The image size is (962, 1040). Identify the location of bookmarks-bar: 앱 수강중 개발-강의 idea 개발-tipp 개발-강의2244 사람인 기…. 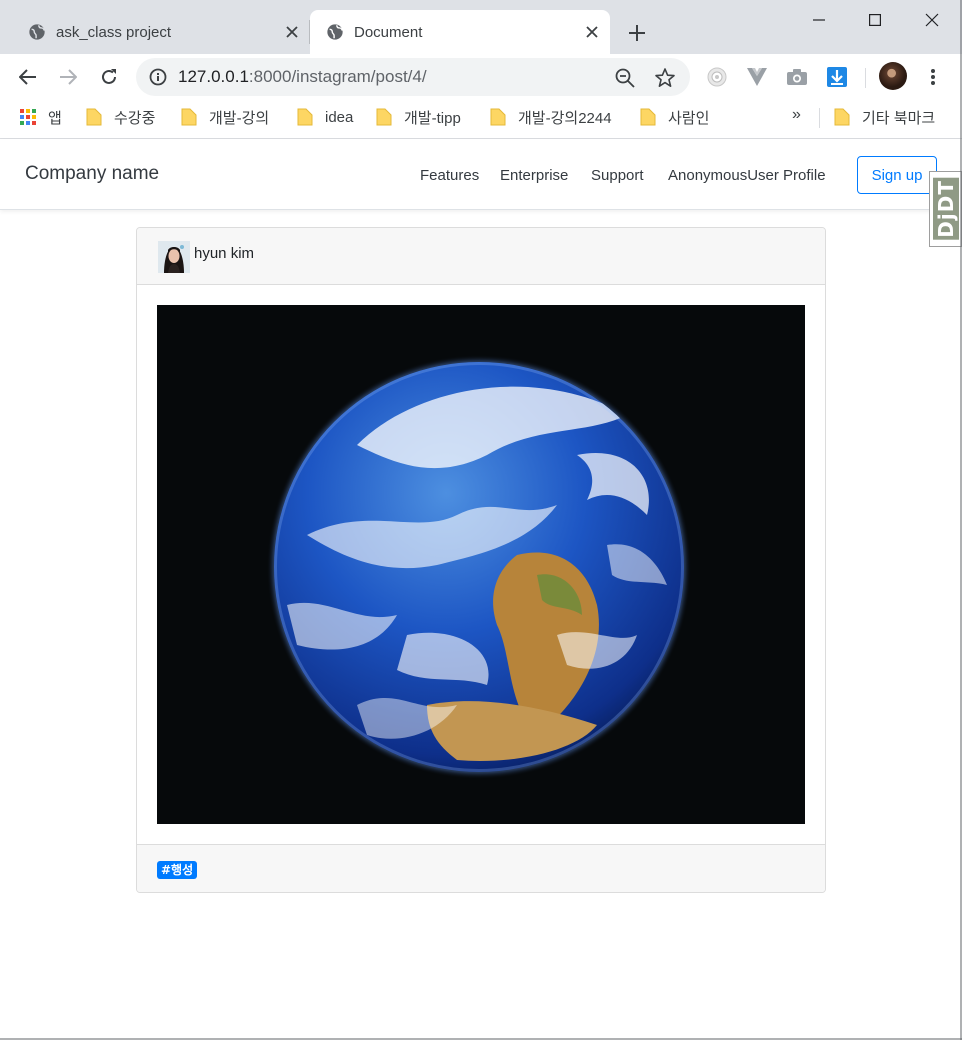
(481, 117).